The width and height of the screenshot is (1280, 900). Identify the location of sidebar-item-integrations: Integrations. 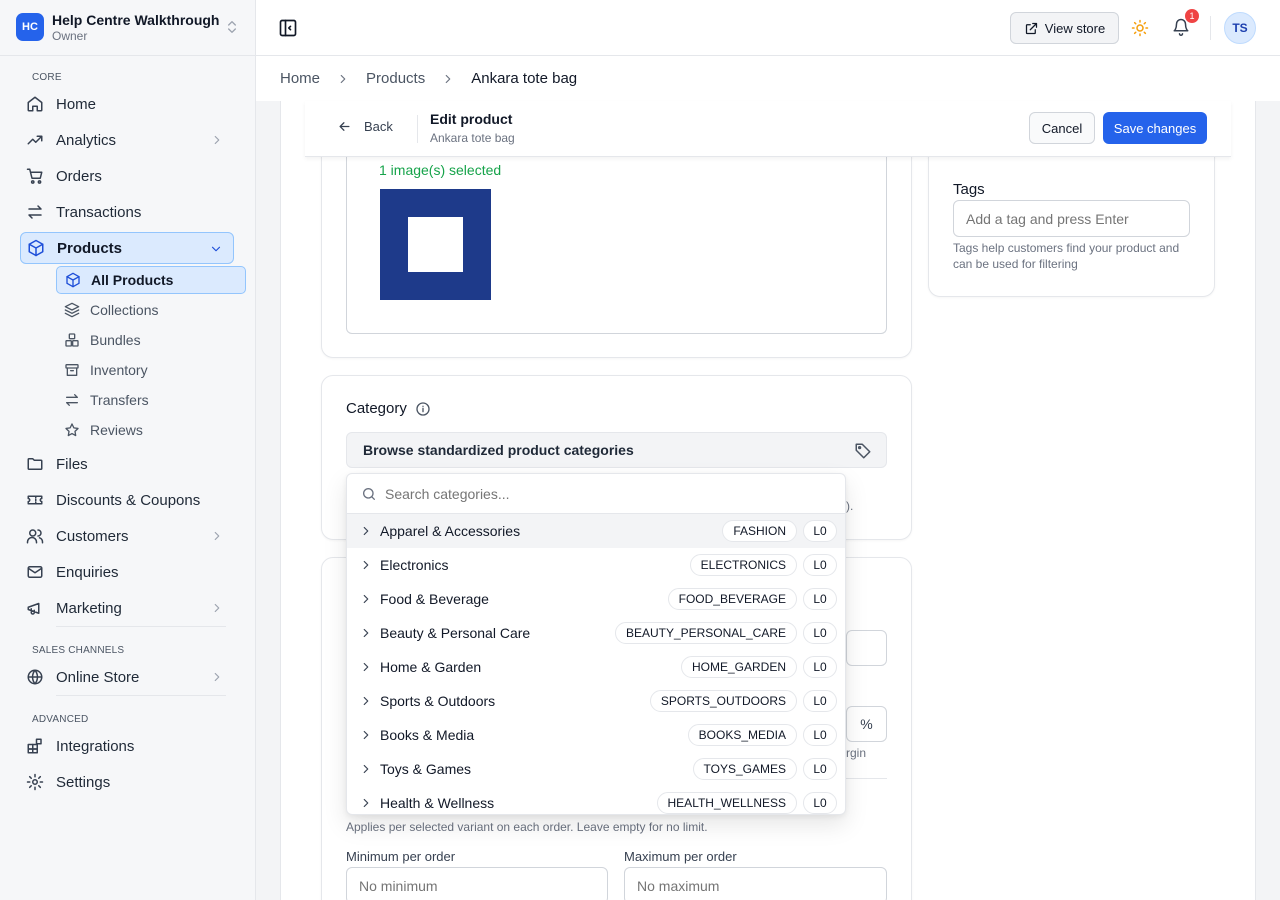
(127, 746).